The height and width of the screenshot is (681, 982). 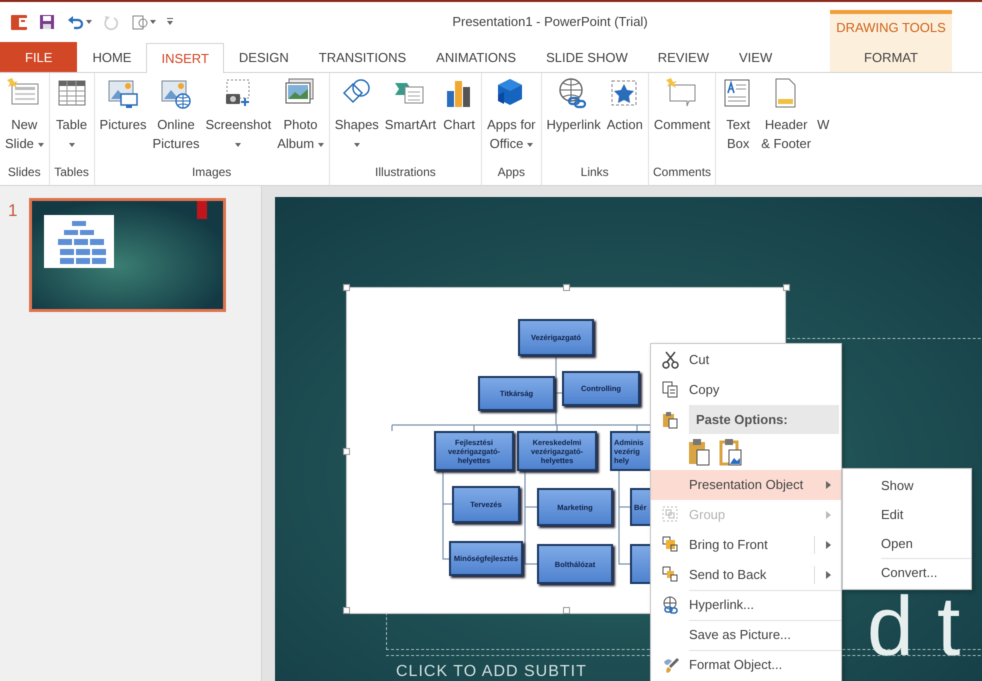 What do you see at coordinates (550, 22) in the screenshot?
I see `window-title: Presentation1 - PowerPoint (Trial)` at bounding box center [550, 22].